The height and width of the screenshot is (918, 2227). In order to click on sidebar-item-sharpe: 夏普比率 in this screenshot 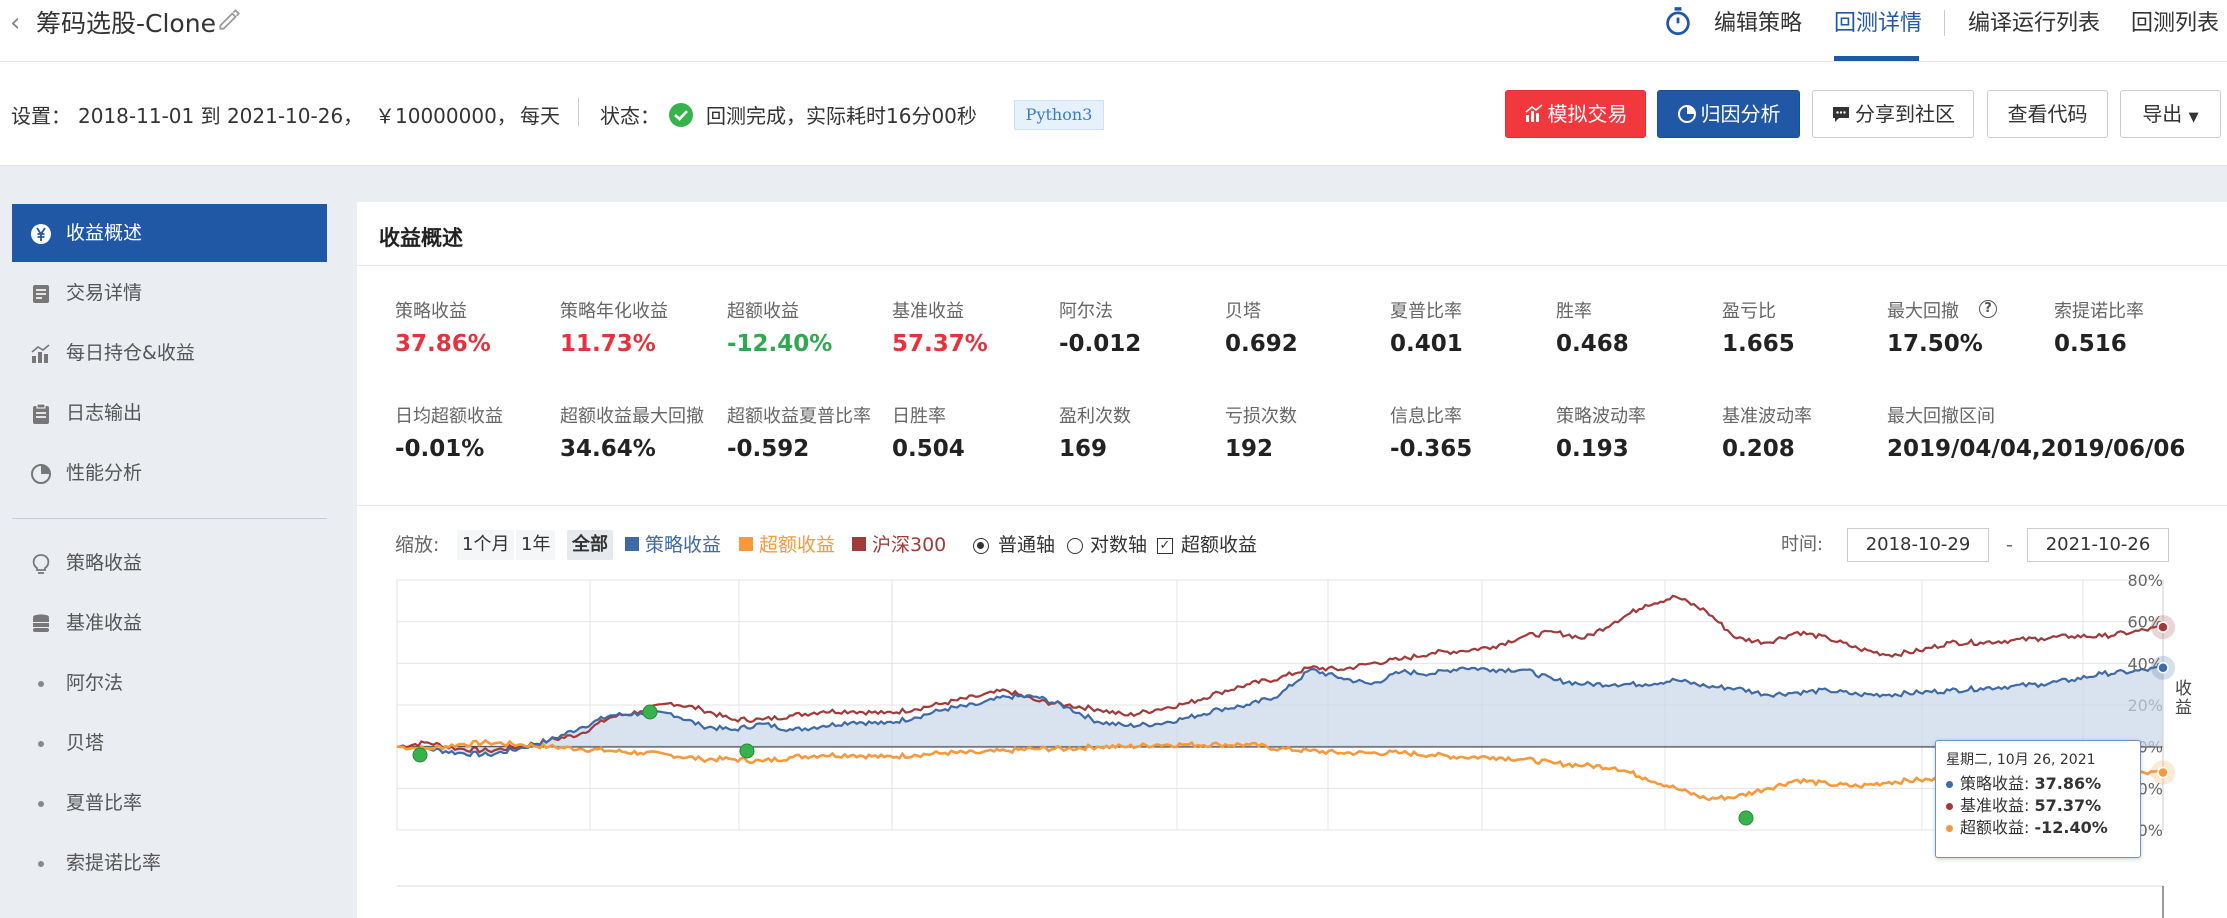, I will do `click(169, 803)`.